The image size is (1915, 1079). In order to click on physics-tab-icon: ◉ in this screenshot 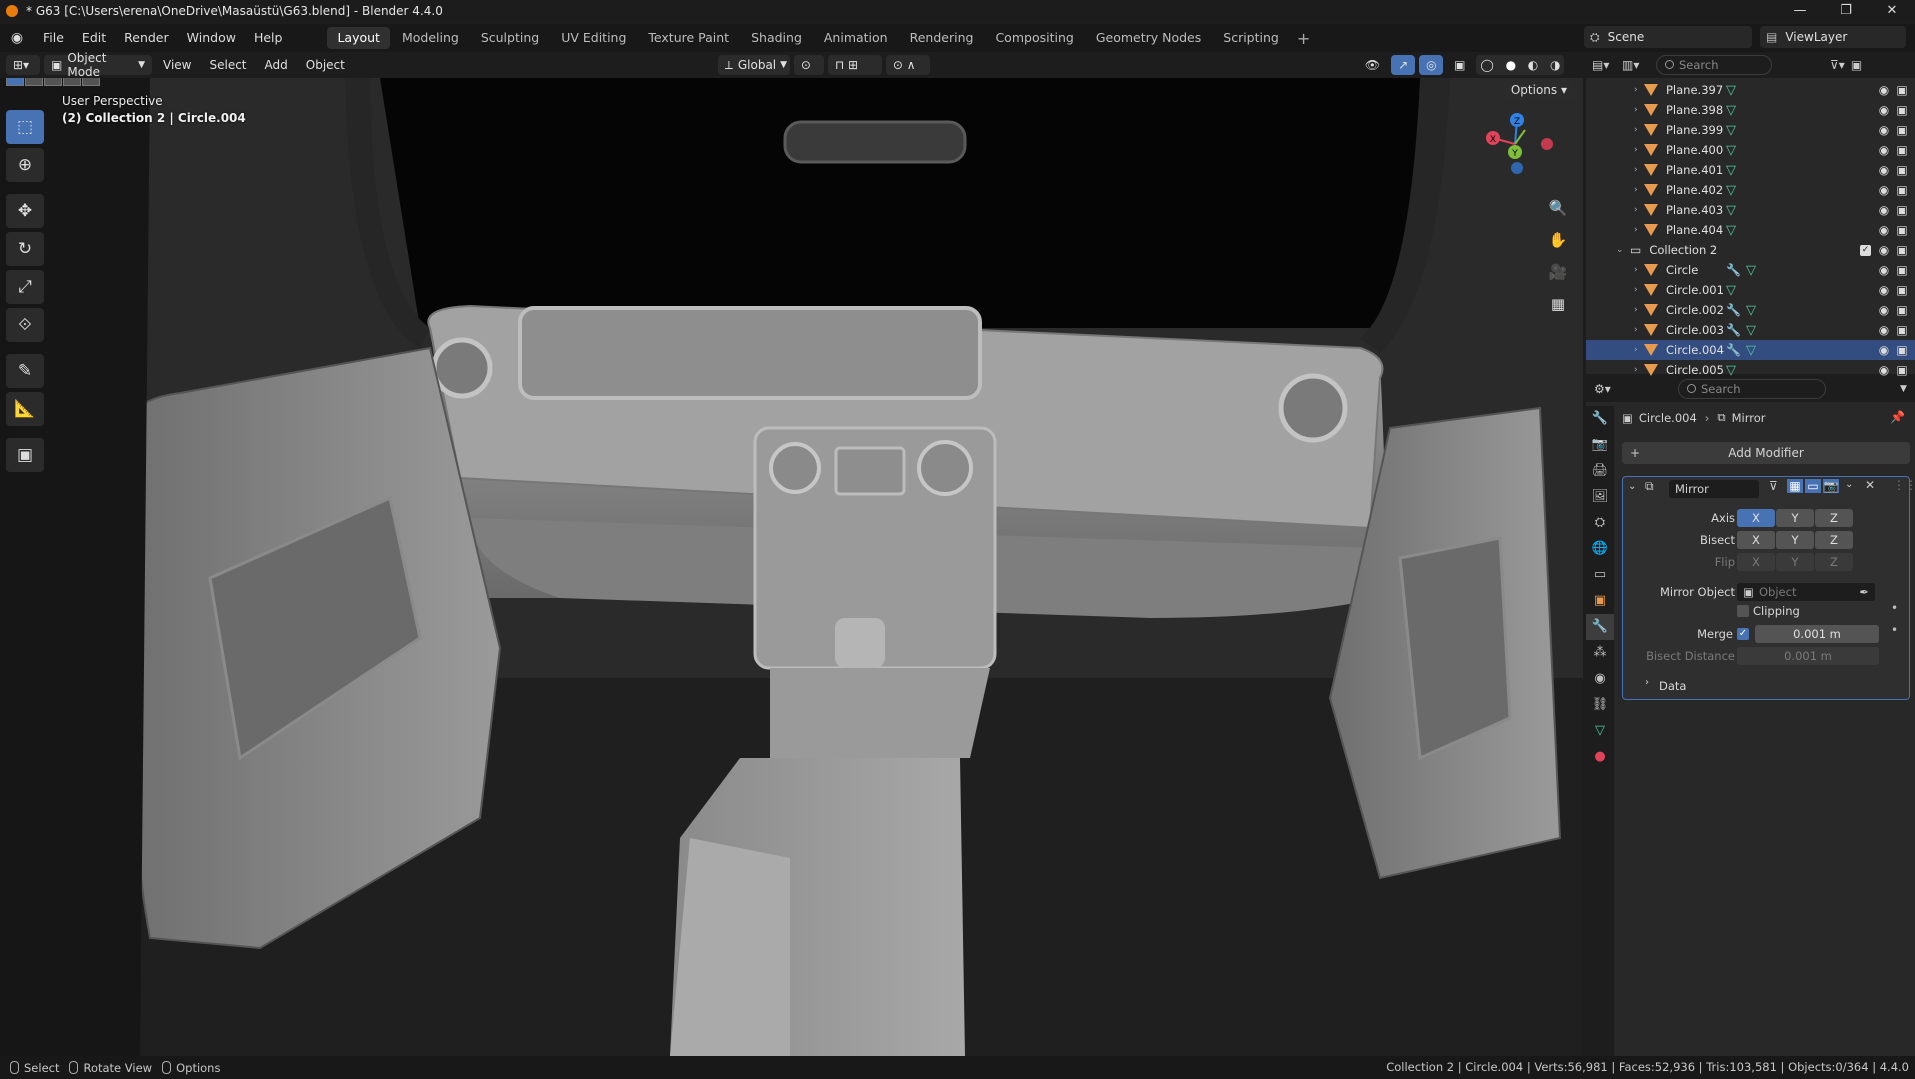, I will do `click(1600, 679)`.